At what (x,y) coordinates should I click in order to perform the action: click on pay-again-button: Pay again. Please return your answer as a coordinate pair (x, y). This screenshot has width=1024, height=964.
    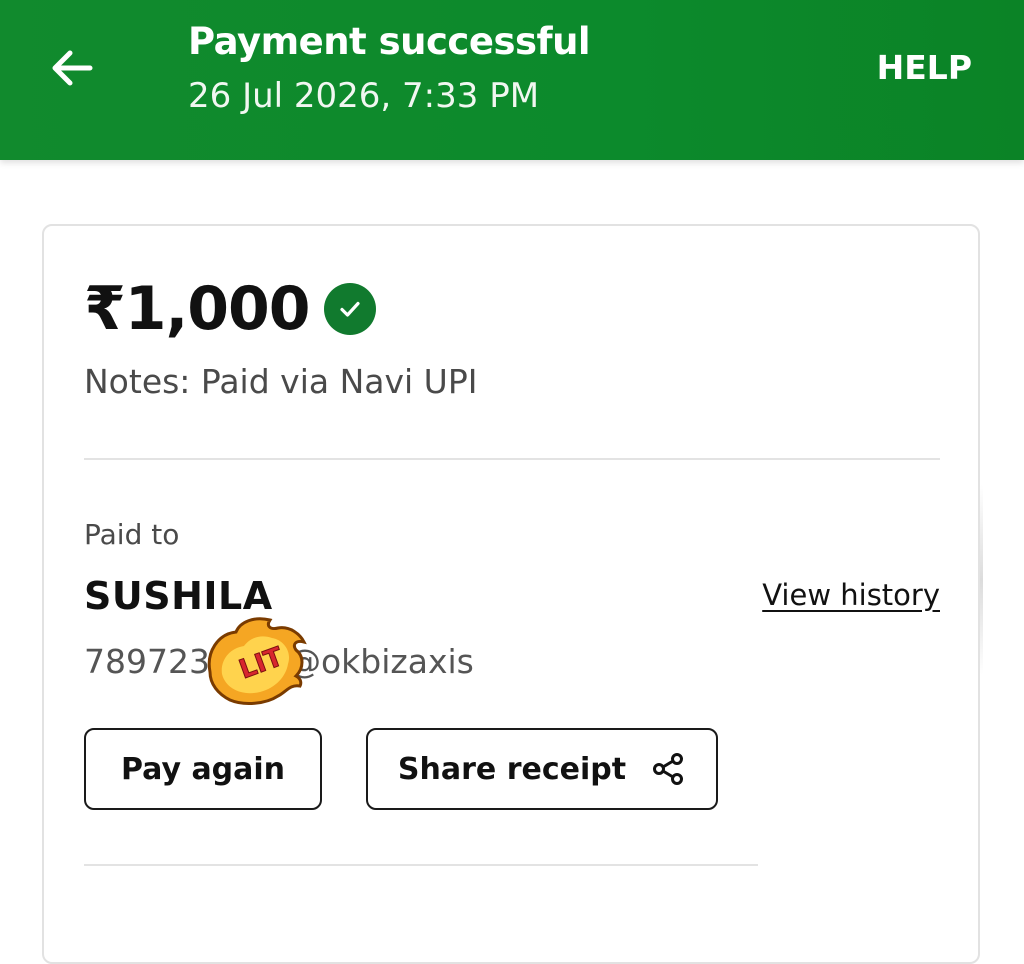
    Looking at the image, I should click on (203, 769).